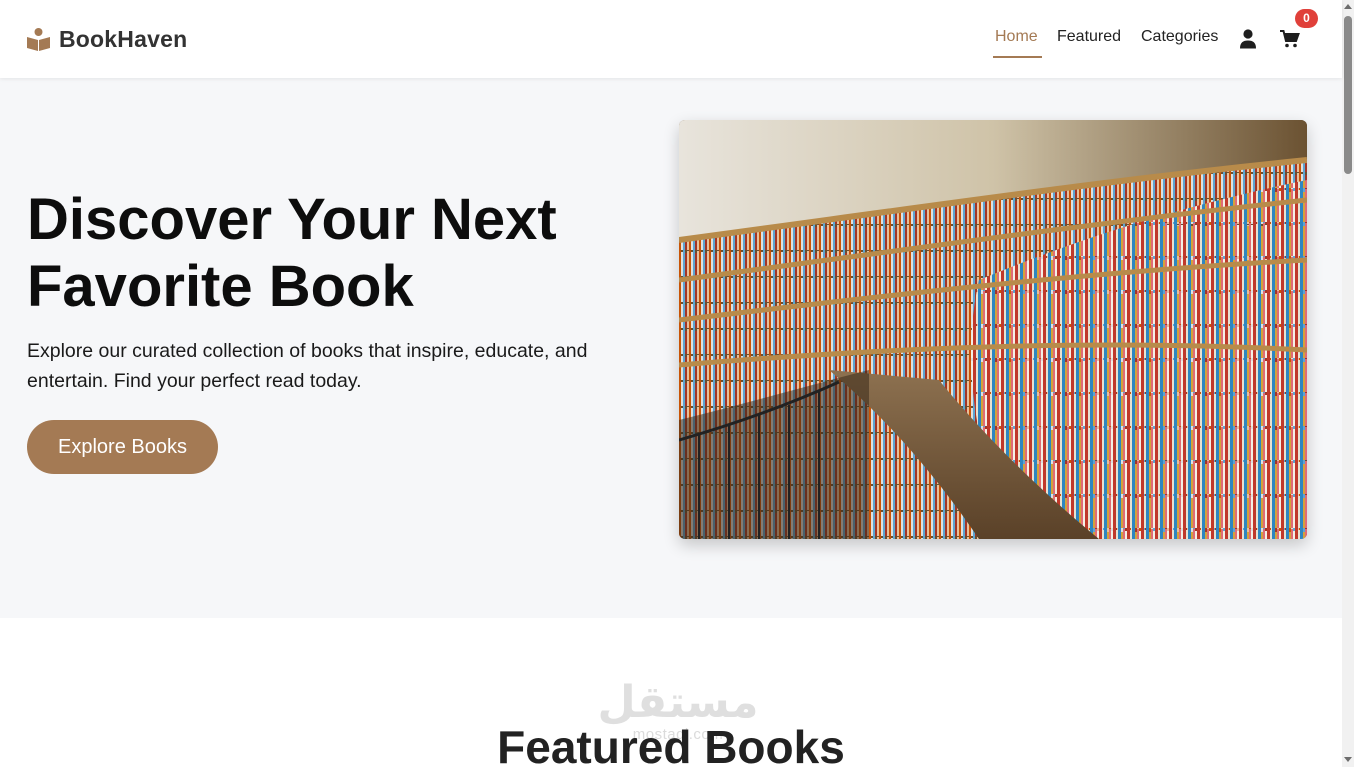 The height and width of the screenshot is (767, 1354). Describe the element at coordinates (671, 39) in the screenshot. I see `site-header: BookHaven Home Featured Categories 0` at that location.